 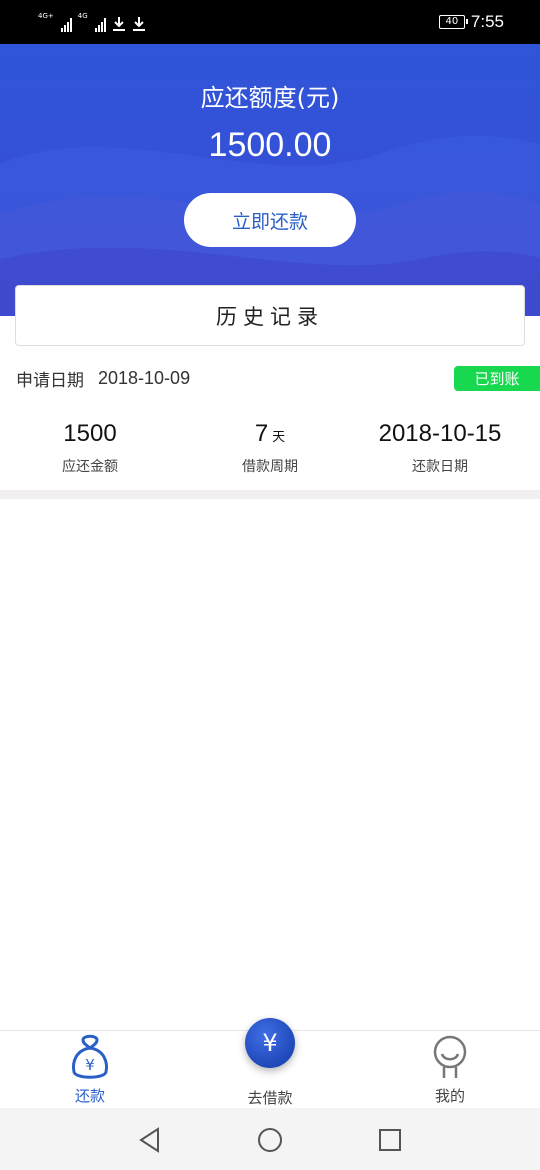 I want to click on loan-period-value: 7, so click(x=261, y=433).